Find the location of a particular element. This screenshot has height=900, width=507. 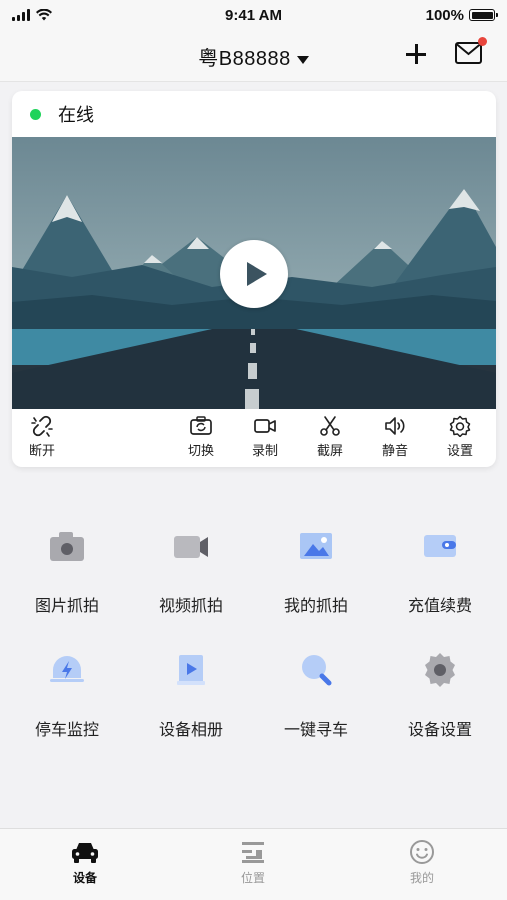

scissors-icon is located at coordinates (330, 426).